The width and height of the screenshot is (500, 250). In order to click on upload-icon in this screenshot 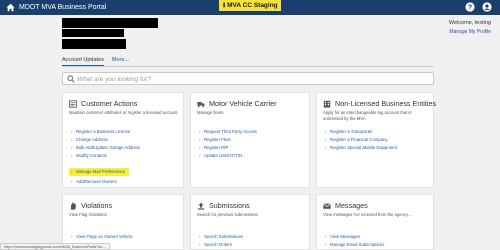, I will do `click(201, 206)`.